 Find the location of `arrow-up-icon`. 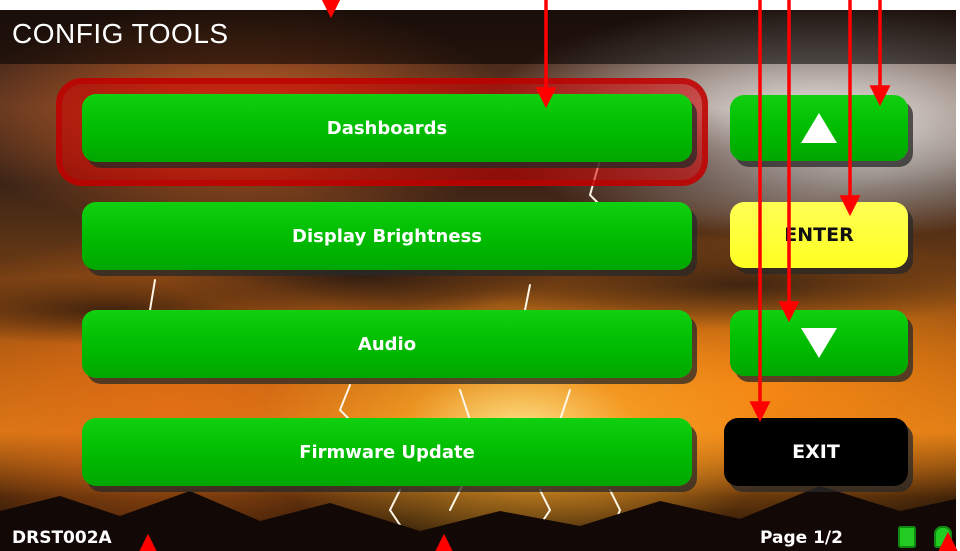

arrow-up-icon is located at coordinates (819, 128).